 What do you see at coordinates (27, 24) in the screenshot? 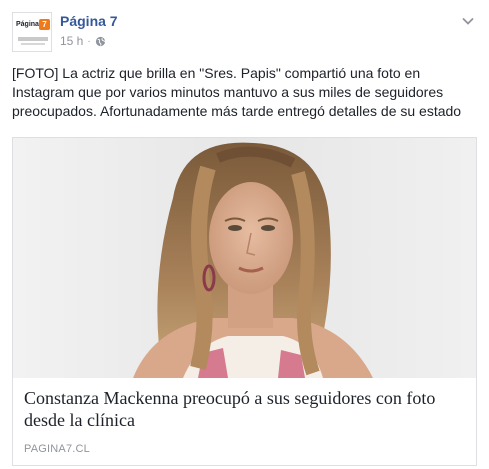
I see `avatar-logo-text: Página` at bounding box center [27, 24].